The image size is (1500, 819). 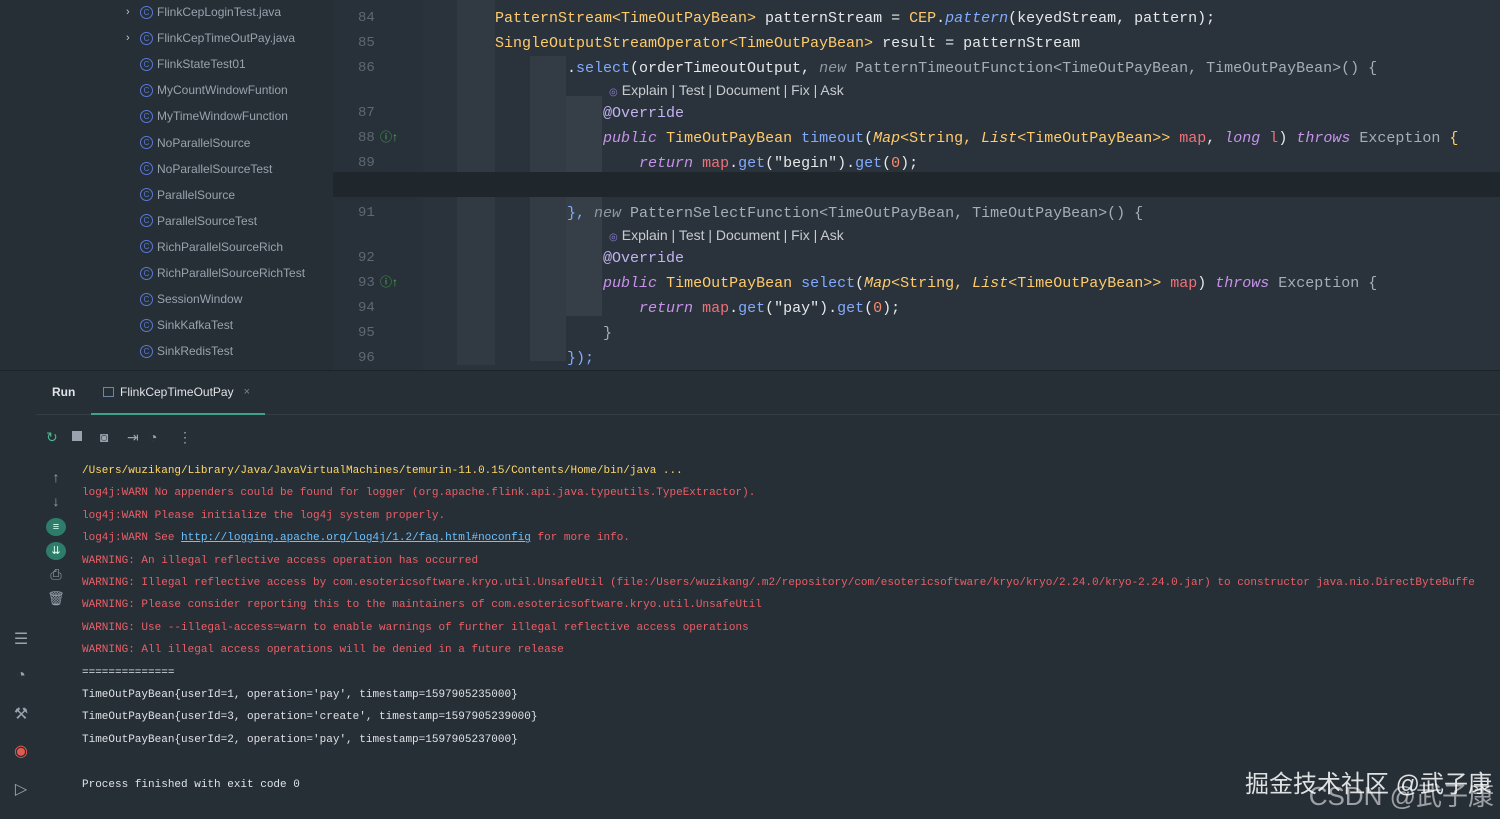 I want to click on code-token: <String,, so click(x=941, y=138).